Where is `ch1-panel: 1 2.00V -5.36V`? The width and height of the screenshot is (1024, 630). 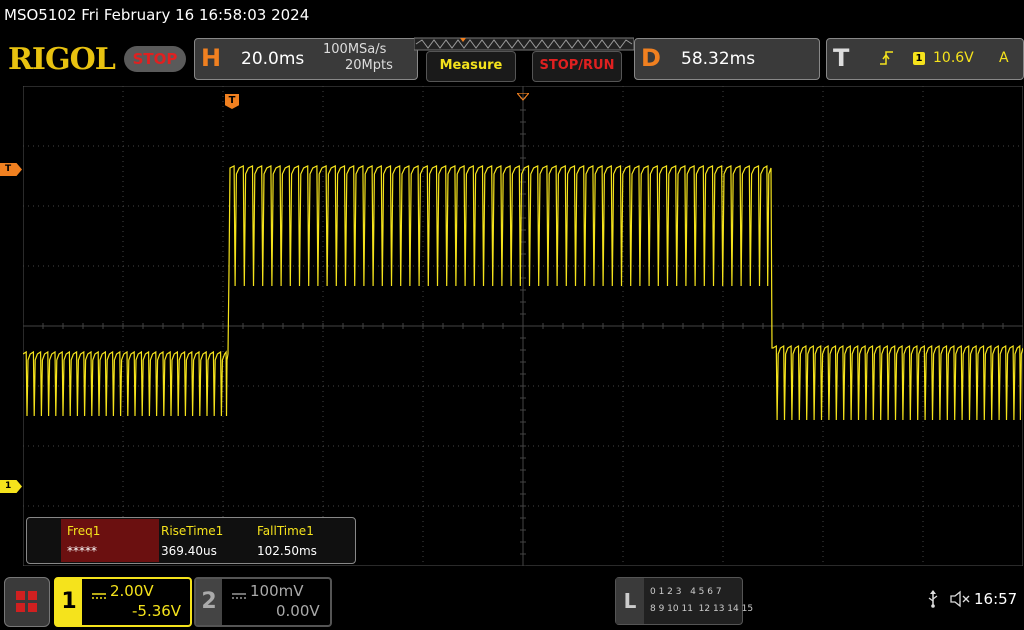
ch1-panel: 1 2.00V -5.36V is located at coordinates (123, 602).